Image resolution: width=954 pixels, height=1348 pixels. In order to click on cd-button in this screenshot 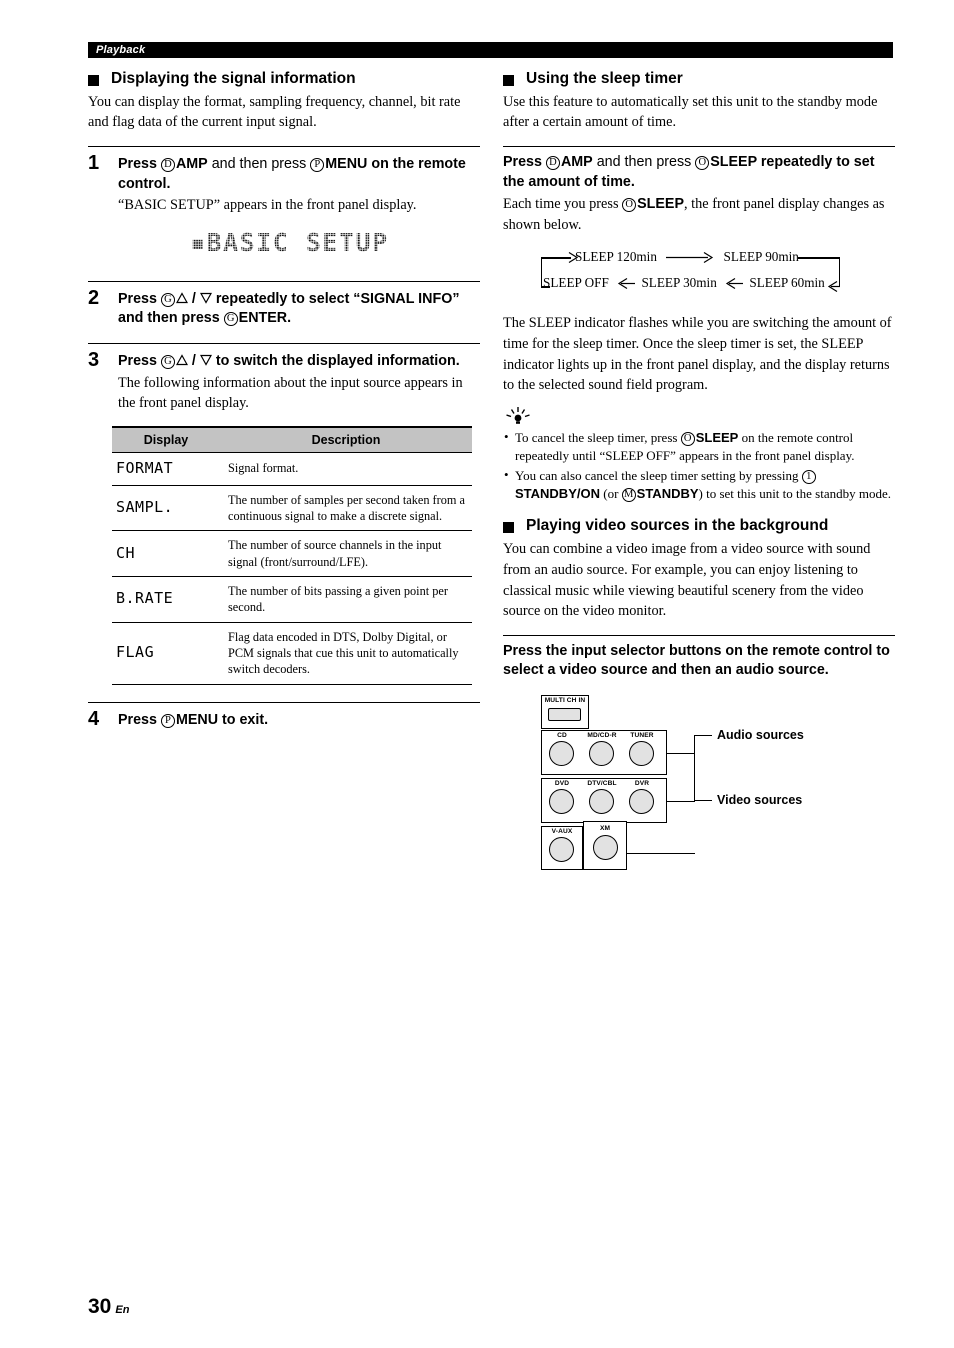, I will do `click(561, 753)`.